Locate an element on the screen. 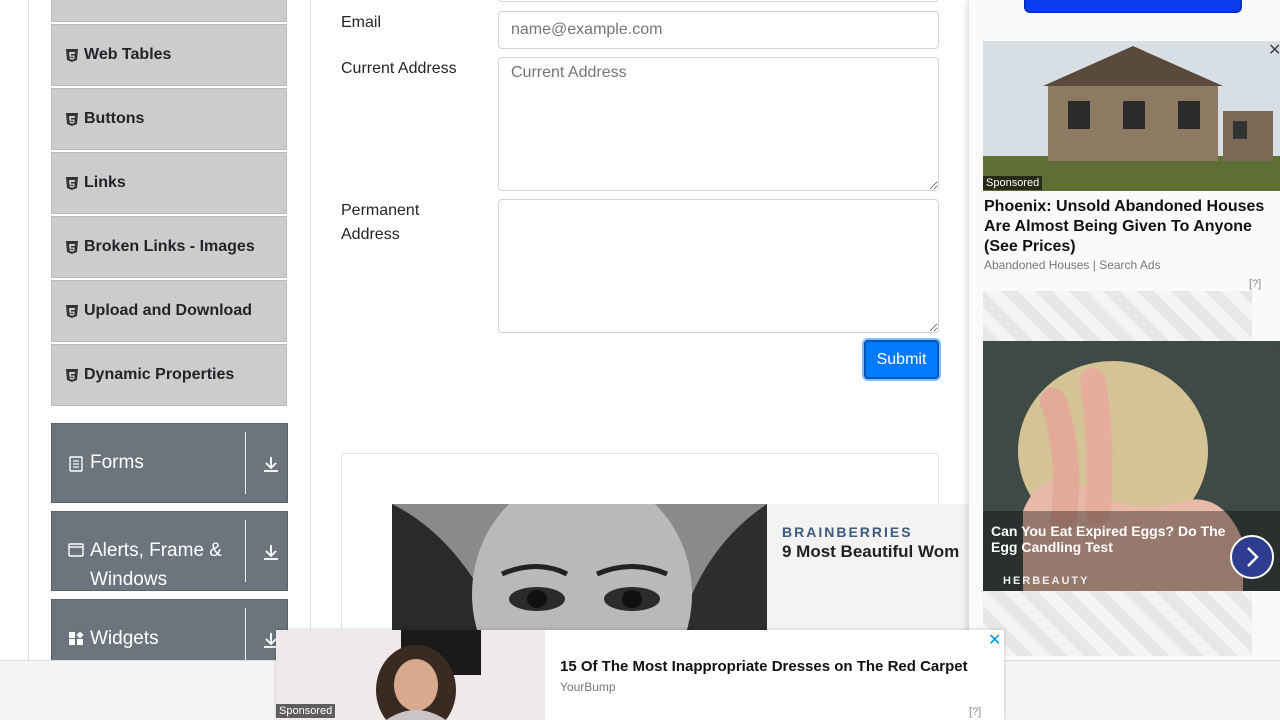 Image resolution: width=1280 pixels, height=720 pixels. current-address-field is located at coordinates (718, 124).